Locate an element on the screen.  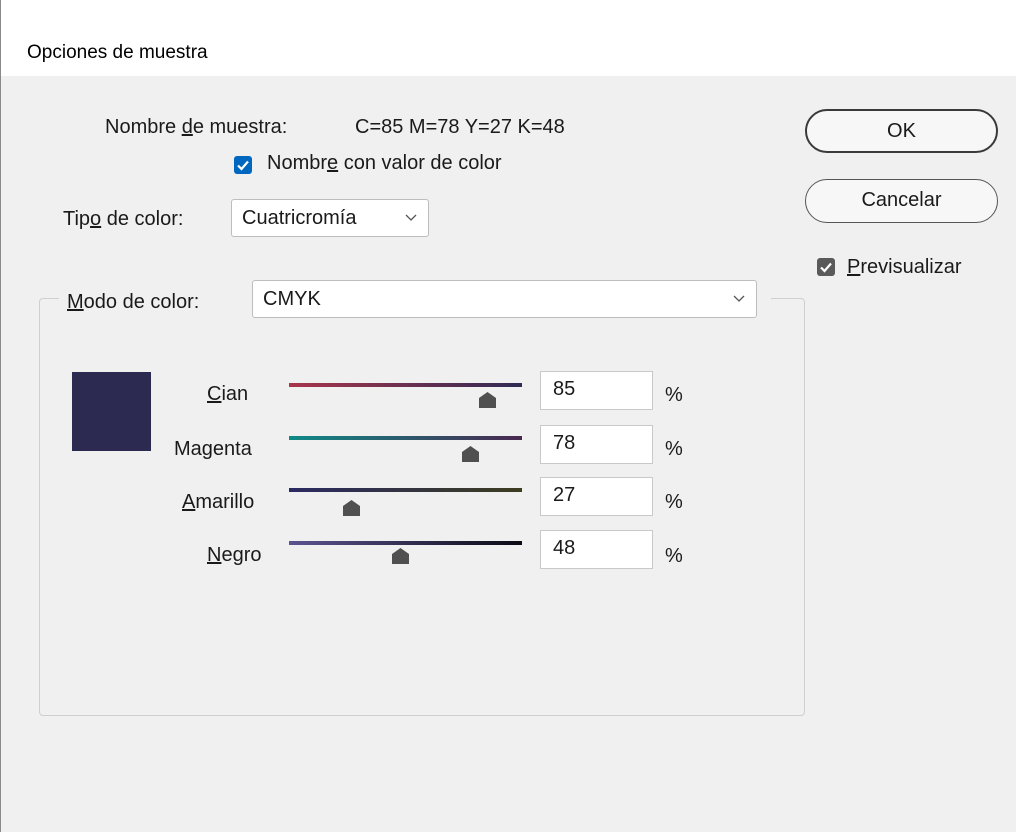
swatch-name-value: C=85 M=78 Y=27 K=48 is located at coordinates (460, 127).